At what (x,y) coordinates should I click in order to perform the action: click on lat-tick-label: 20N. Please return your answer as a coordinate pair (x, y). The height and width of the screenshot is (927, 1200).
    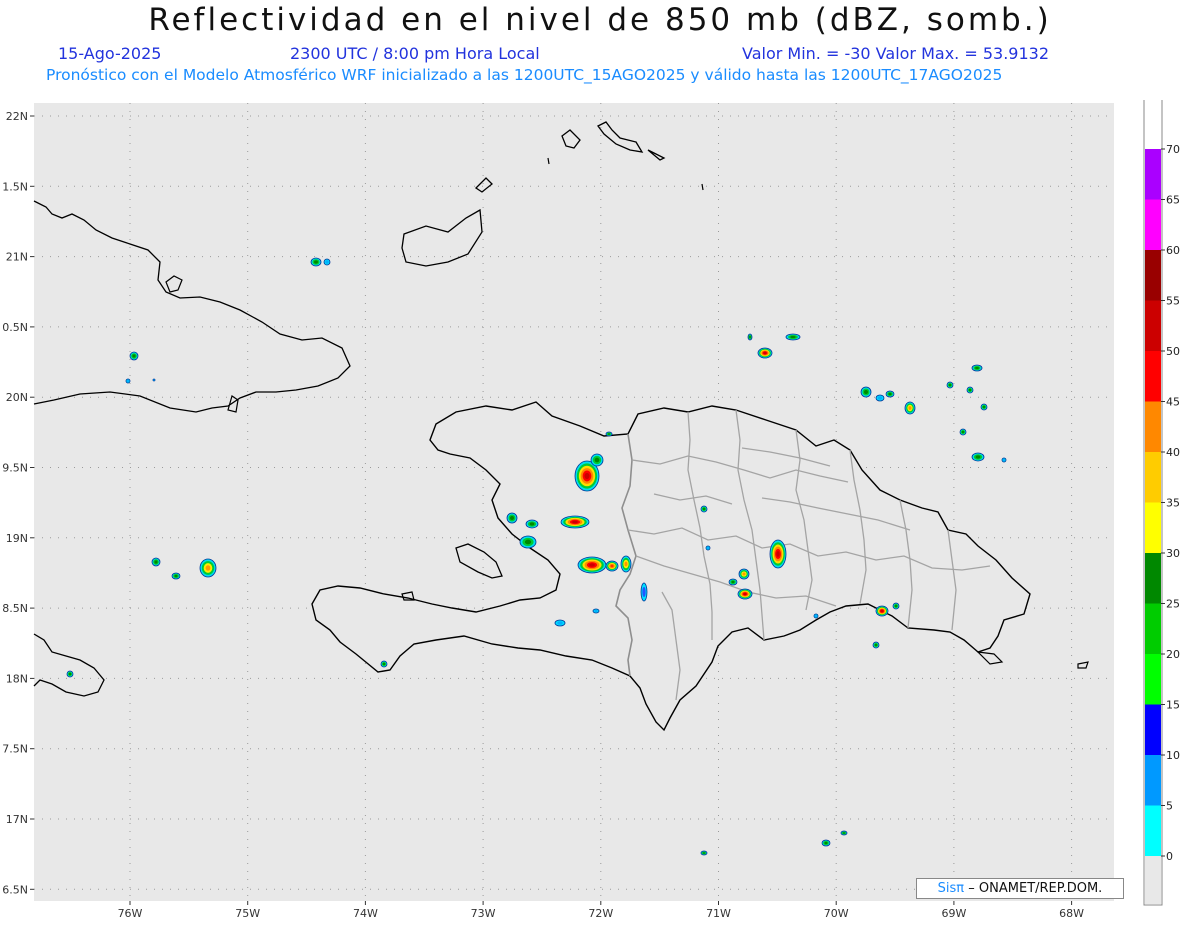
    Looking at the image, I should click on (17, 397).